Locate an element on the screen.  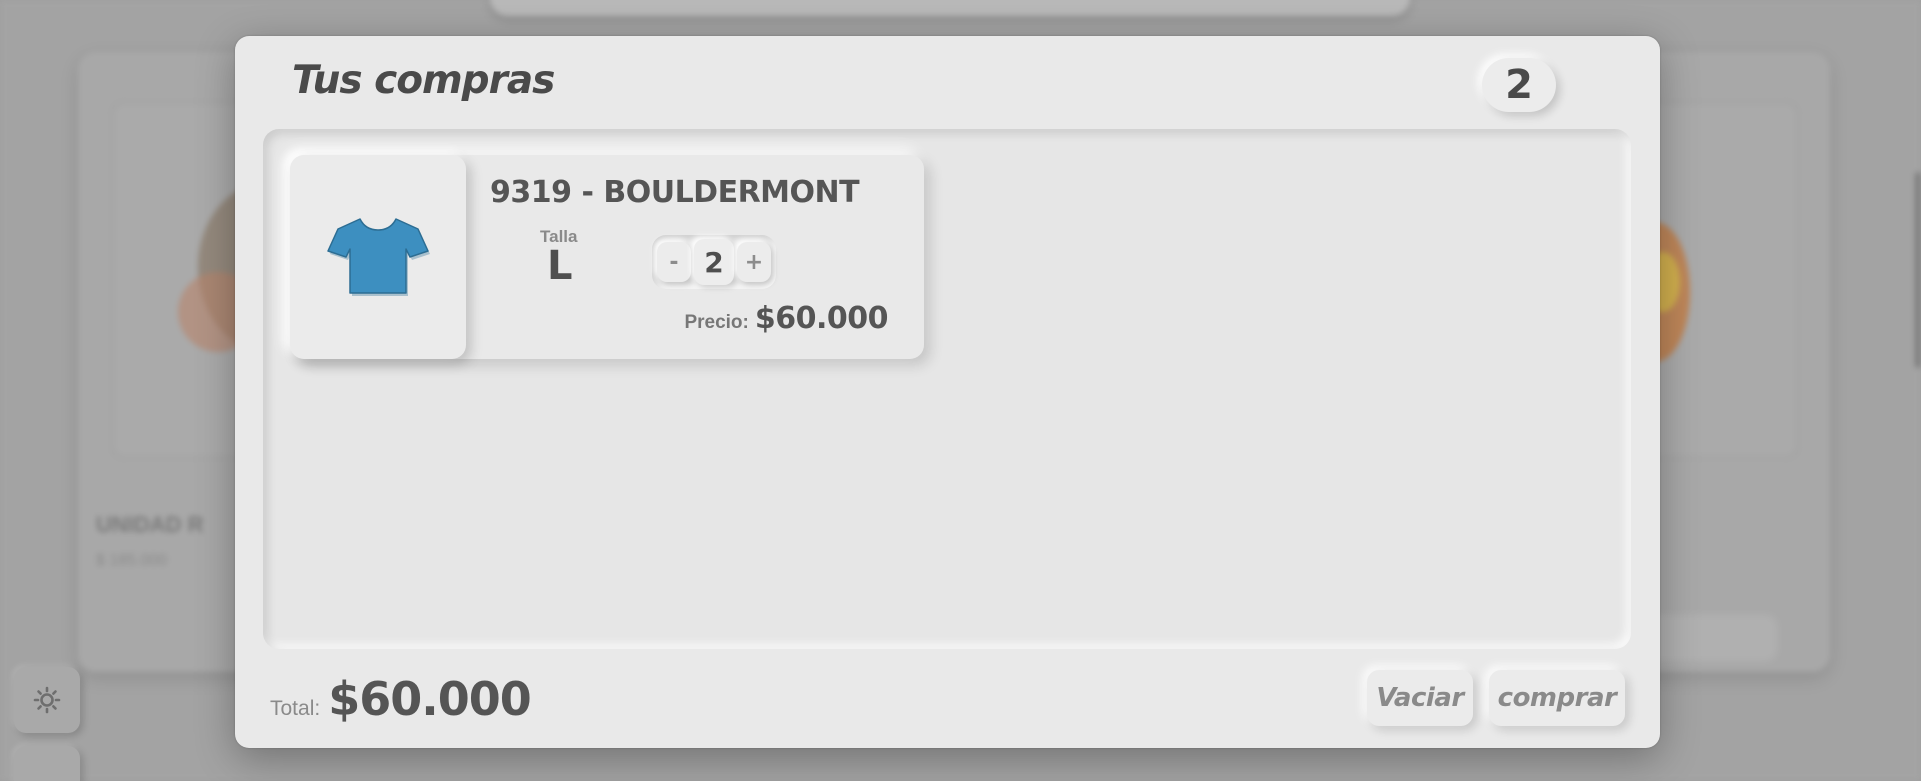
product-thumbnail is located at coordinates (378, 257).